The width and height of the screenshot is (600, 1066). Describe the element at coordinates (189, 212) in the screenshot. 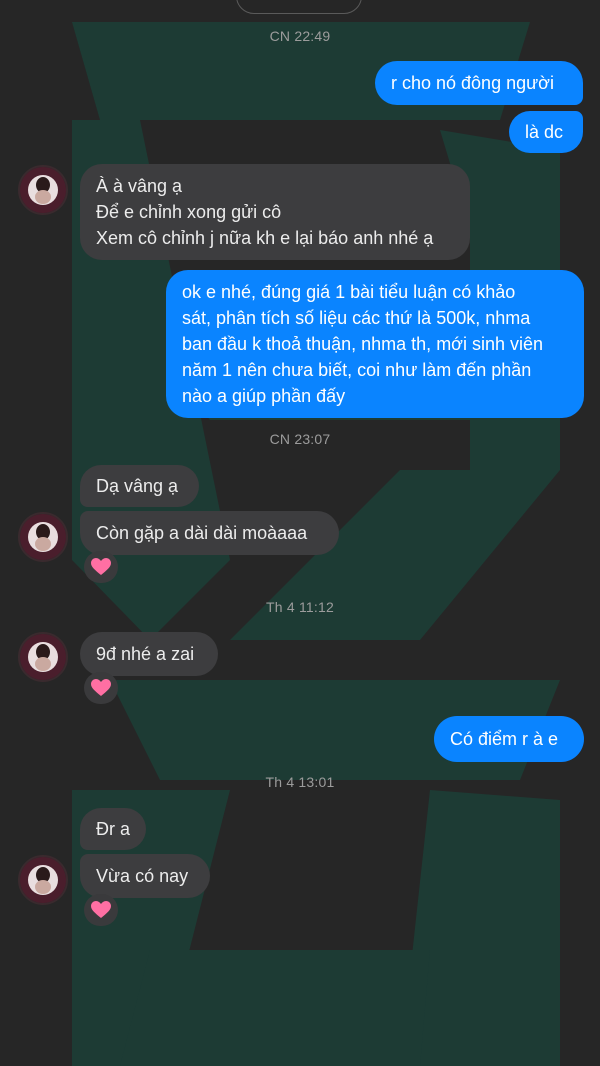

I see `message-text: Để e chỉnh xong gửi cô` at that location.